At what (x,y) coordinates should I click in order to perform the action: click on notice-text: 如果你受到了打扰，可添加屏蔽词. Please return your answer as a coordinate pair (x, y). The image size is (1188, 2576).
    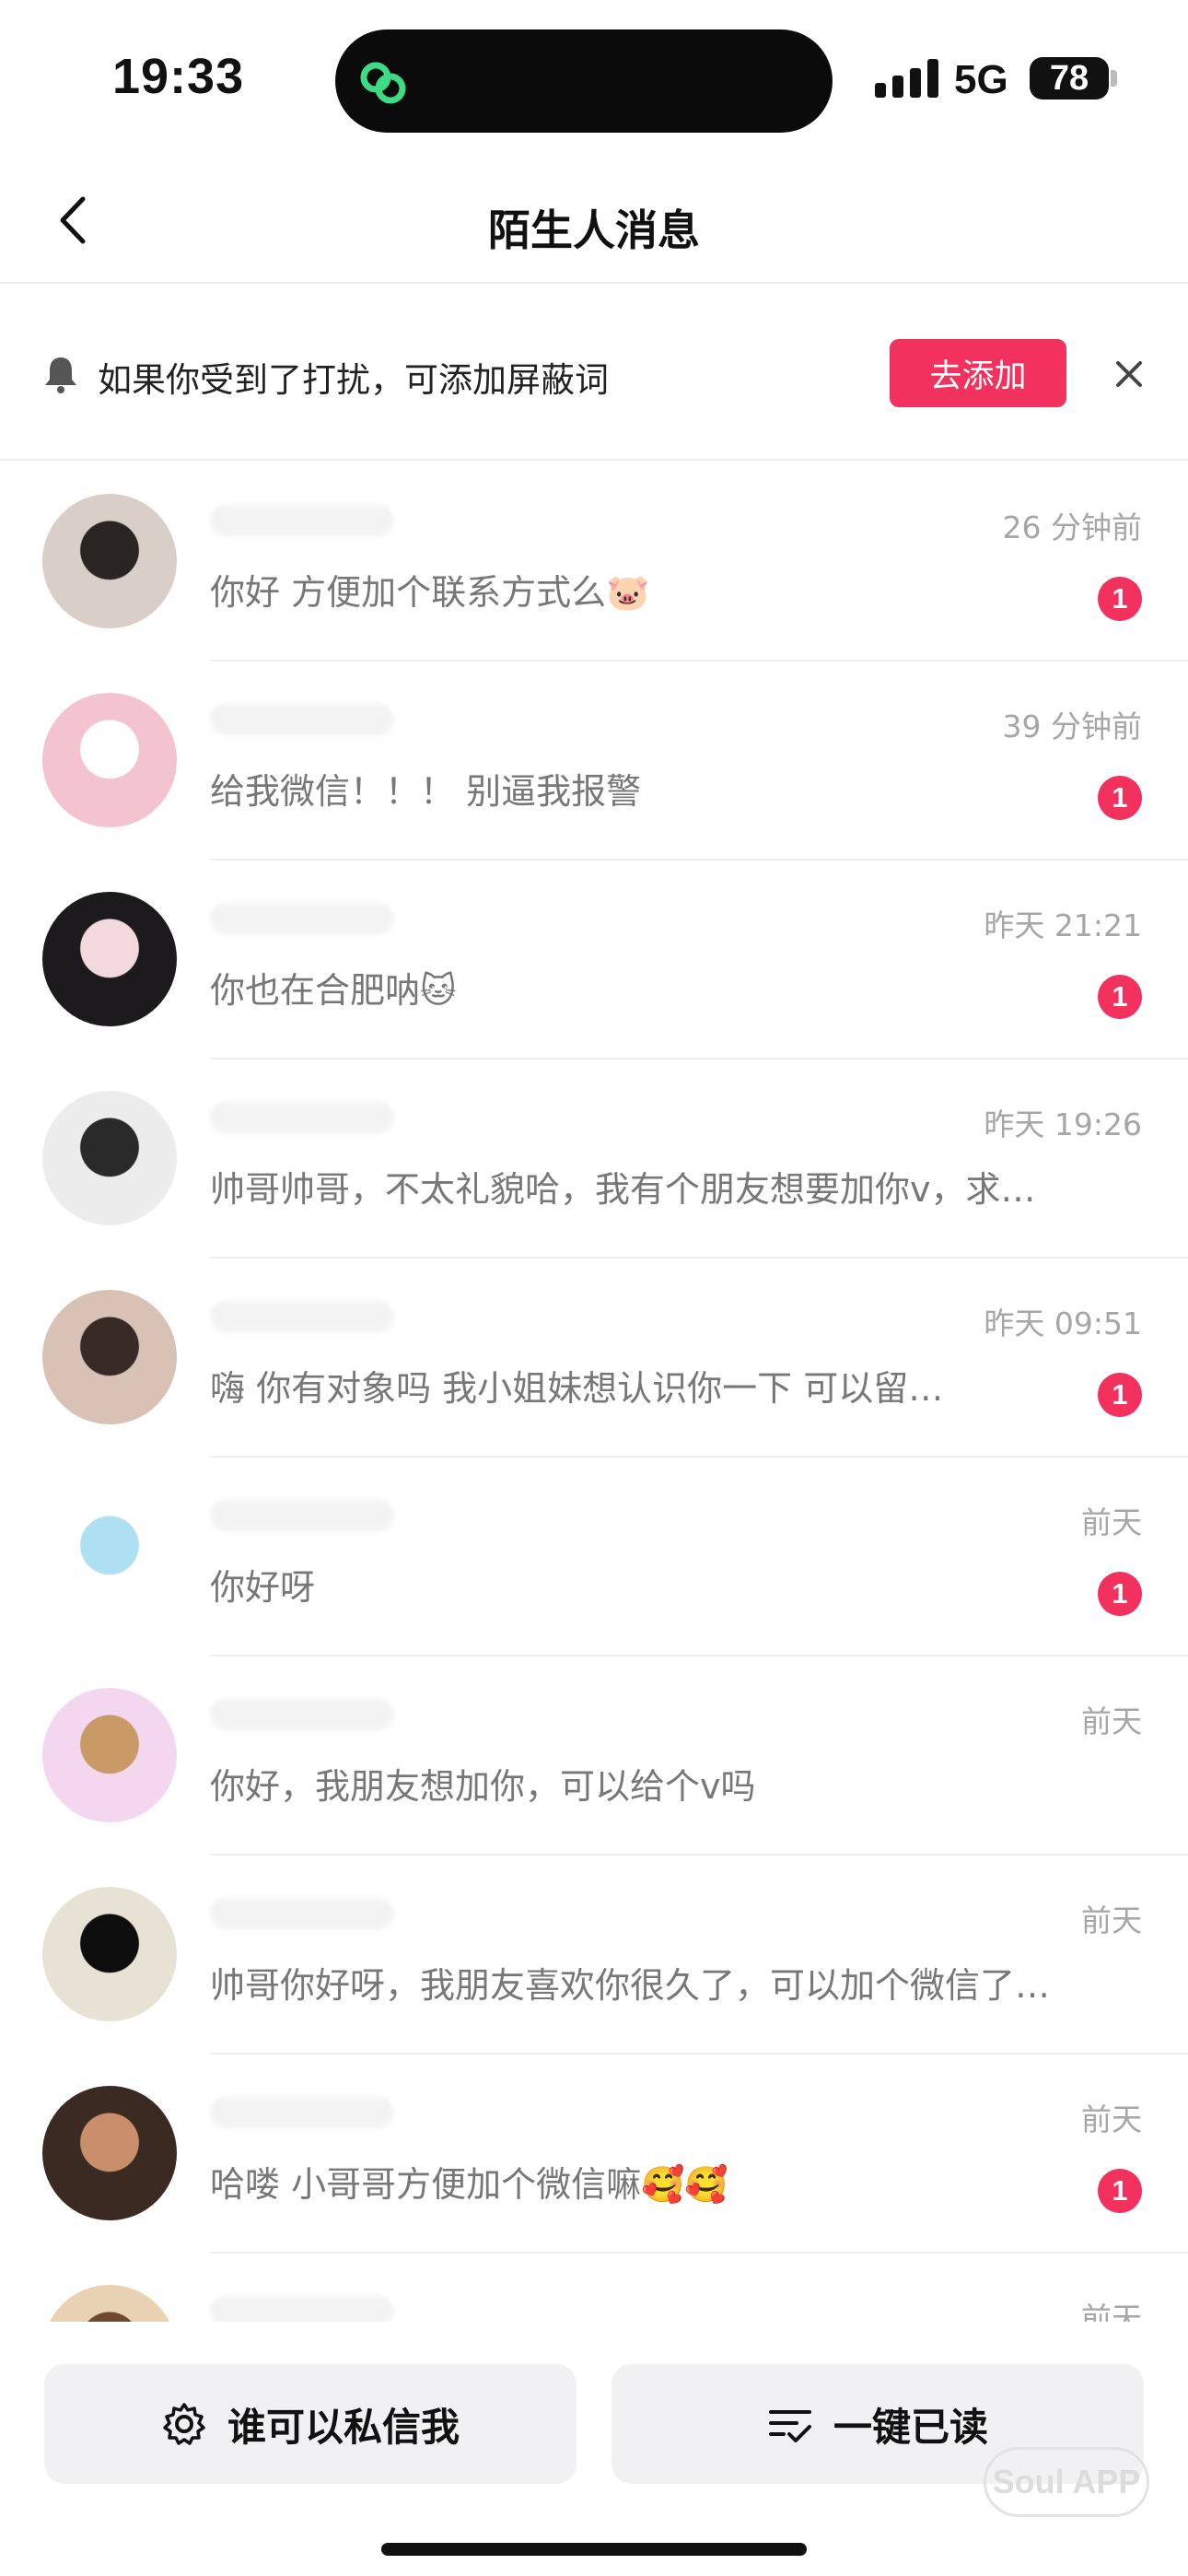
    Looking at the image, I should click on (353, 380).